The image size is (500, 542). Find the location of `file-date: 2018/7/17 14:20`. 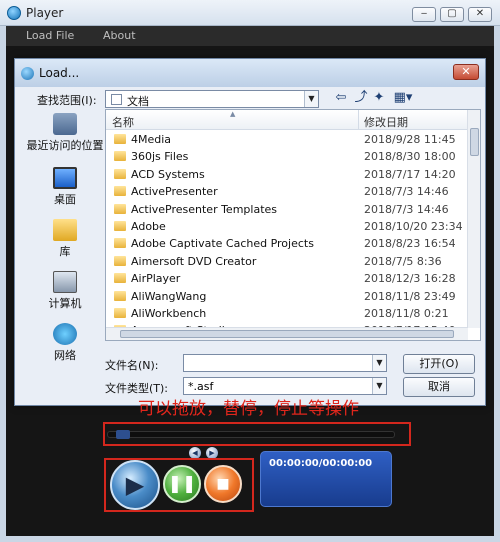

file-date: 2018/7/17 14:20 is located at coordinates (410, 174).